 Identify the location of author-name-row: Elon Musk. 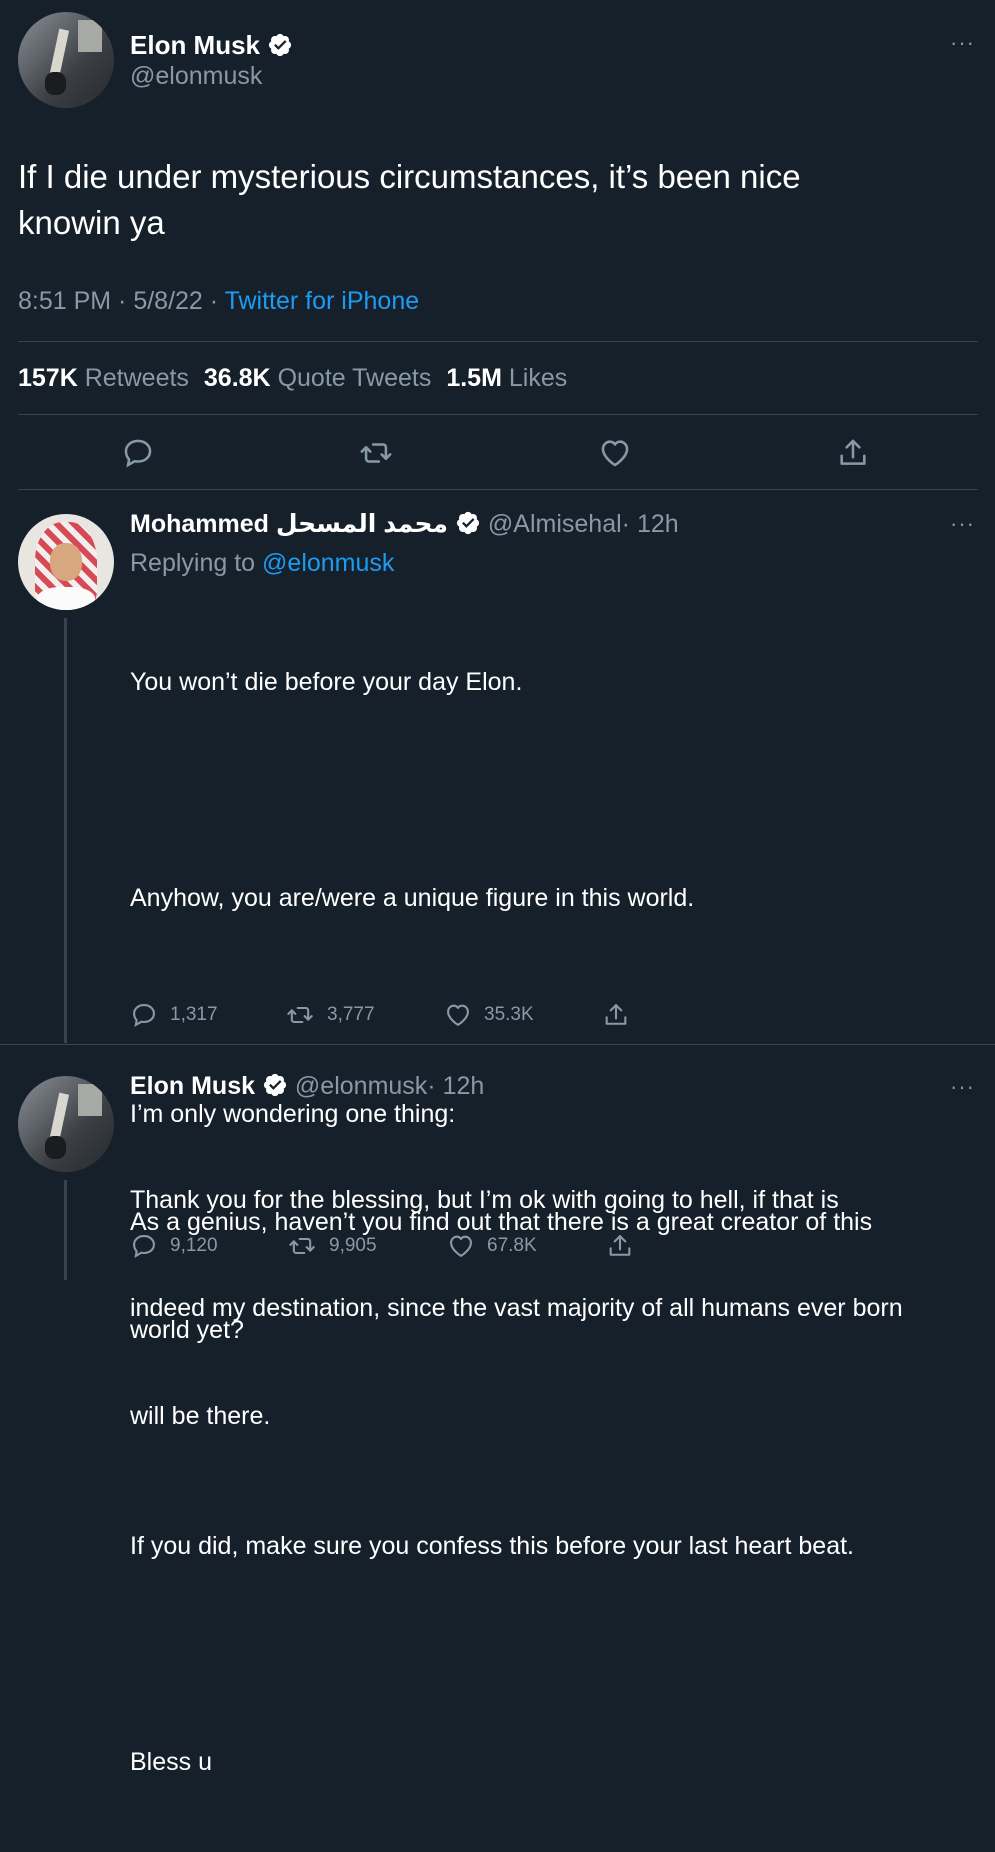
(211, 45).